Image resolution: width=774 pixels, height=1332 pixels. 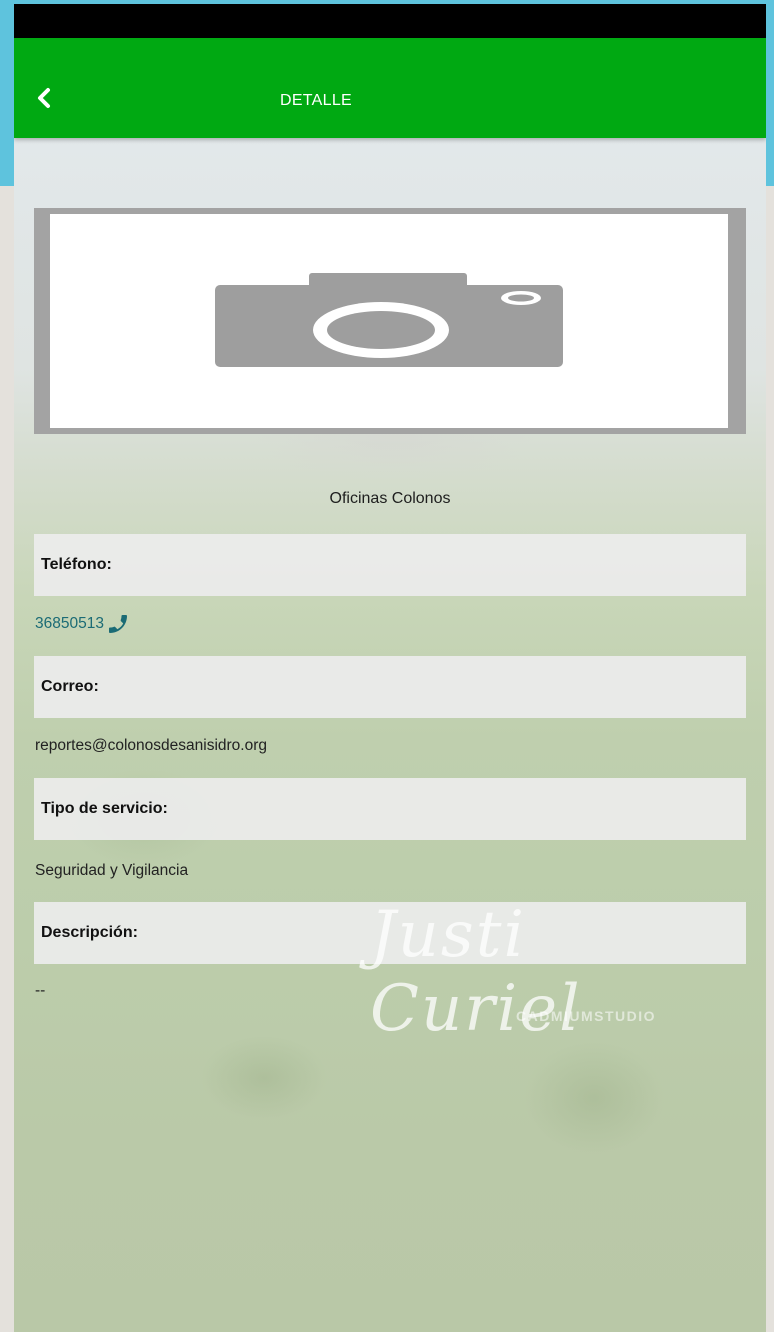 I want to click on watermark: Justi Curiel CADMIUMSTUDIO, so click(x=530, y=972).